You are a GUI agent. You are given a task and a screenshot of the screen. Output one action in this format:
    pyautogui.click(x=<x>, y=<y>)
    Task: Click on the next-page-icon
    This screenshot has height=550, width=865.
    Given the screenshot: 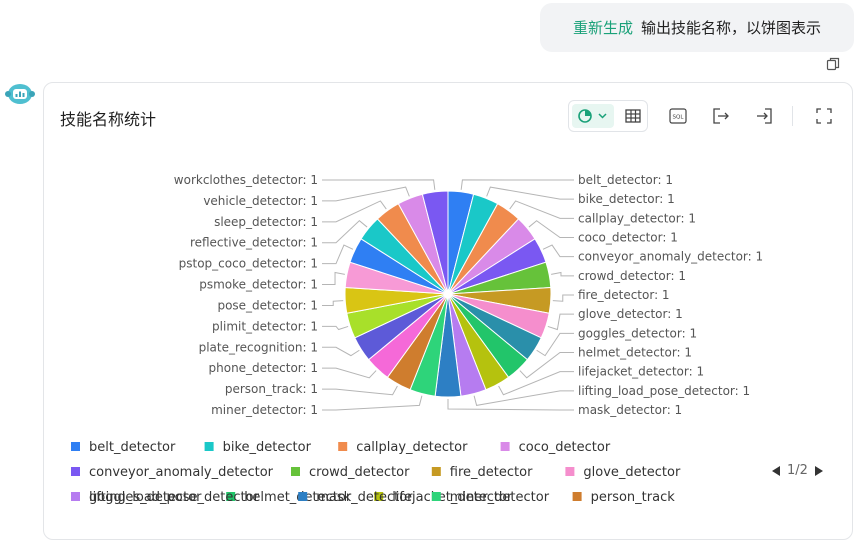 What is the action you would take?
    pyautogui.click(x=819, y=471)
    